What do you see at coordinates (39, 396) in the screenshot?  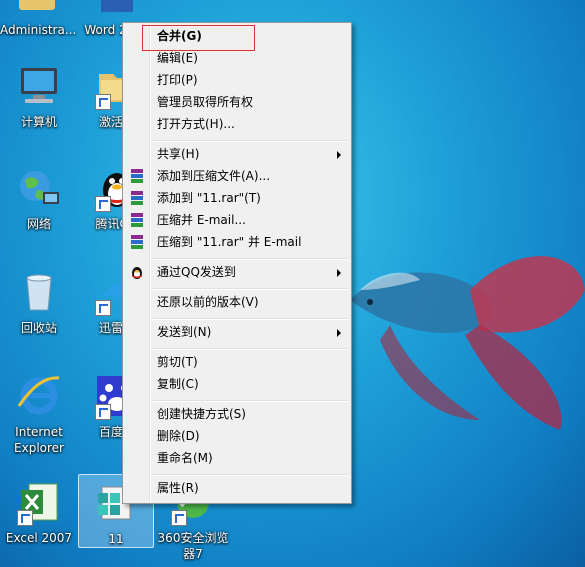 I see `internet-explorer-icon` at bounding box center [39, 396].